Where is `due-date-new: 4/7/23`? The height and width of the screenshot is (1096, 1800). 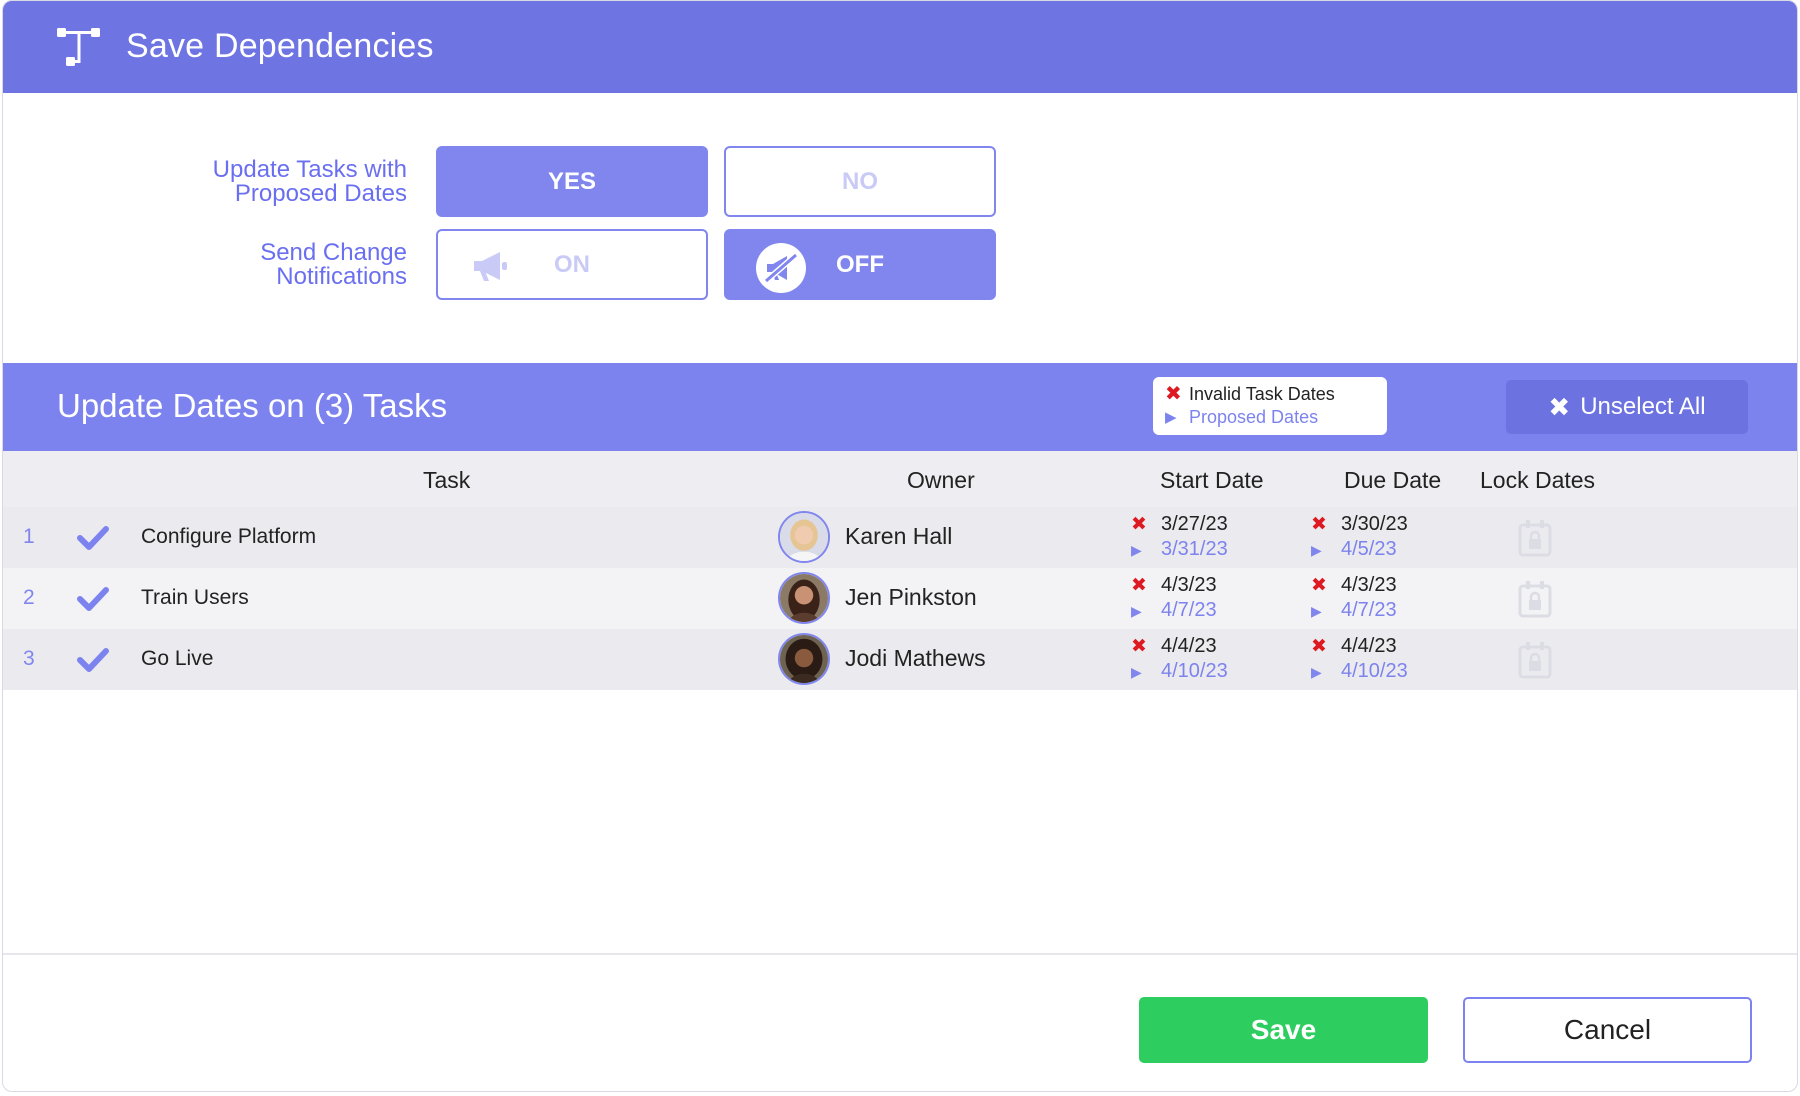 due-date-new: 4/7/23 is located at coordinates (1369, 610).